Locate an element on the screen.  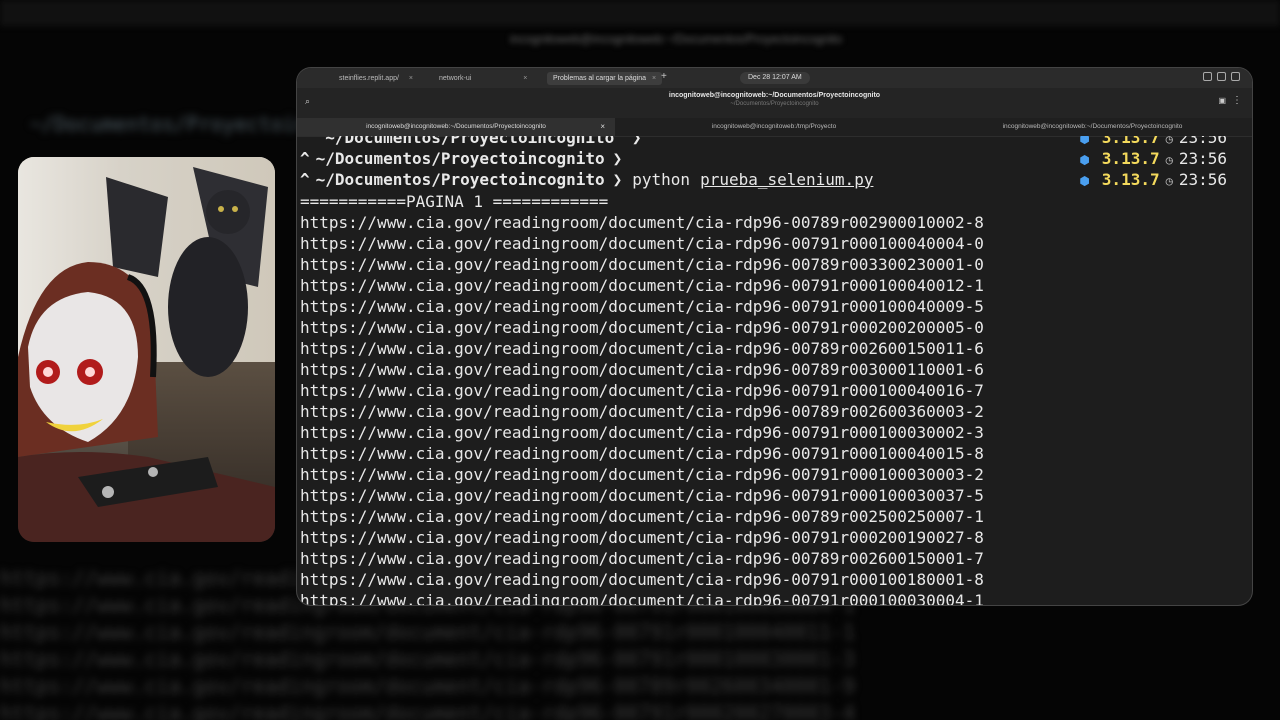
prompt-line: ^ ~/Documentos/Proyectoincognito ❯ is located at coordinates (461, 159).